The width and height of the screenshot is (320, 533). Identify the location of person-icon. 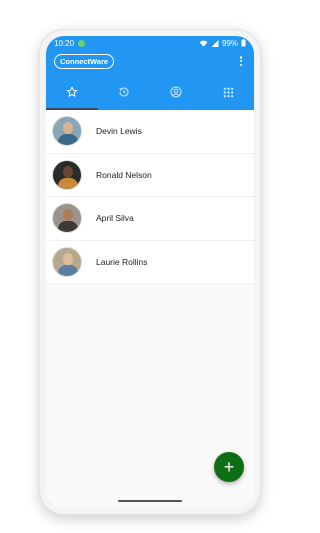
(176, 92).